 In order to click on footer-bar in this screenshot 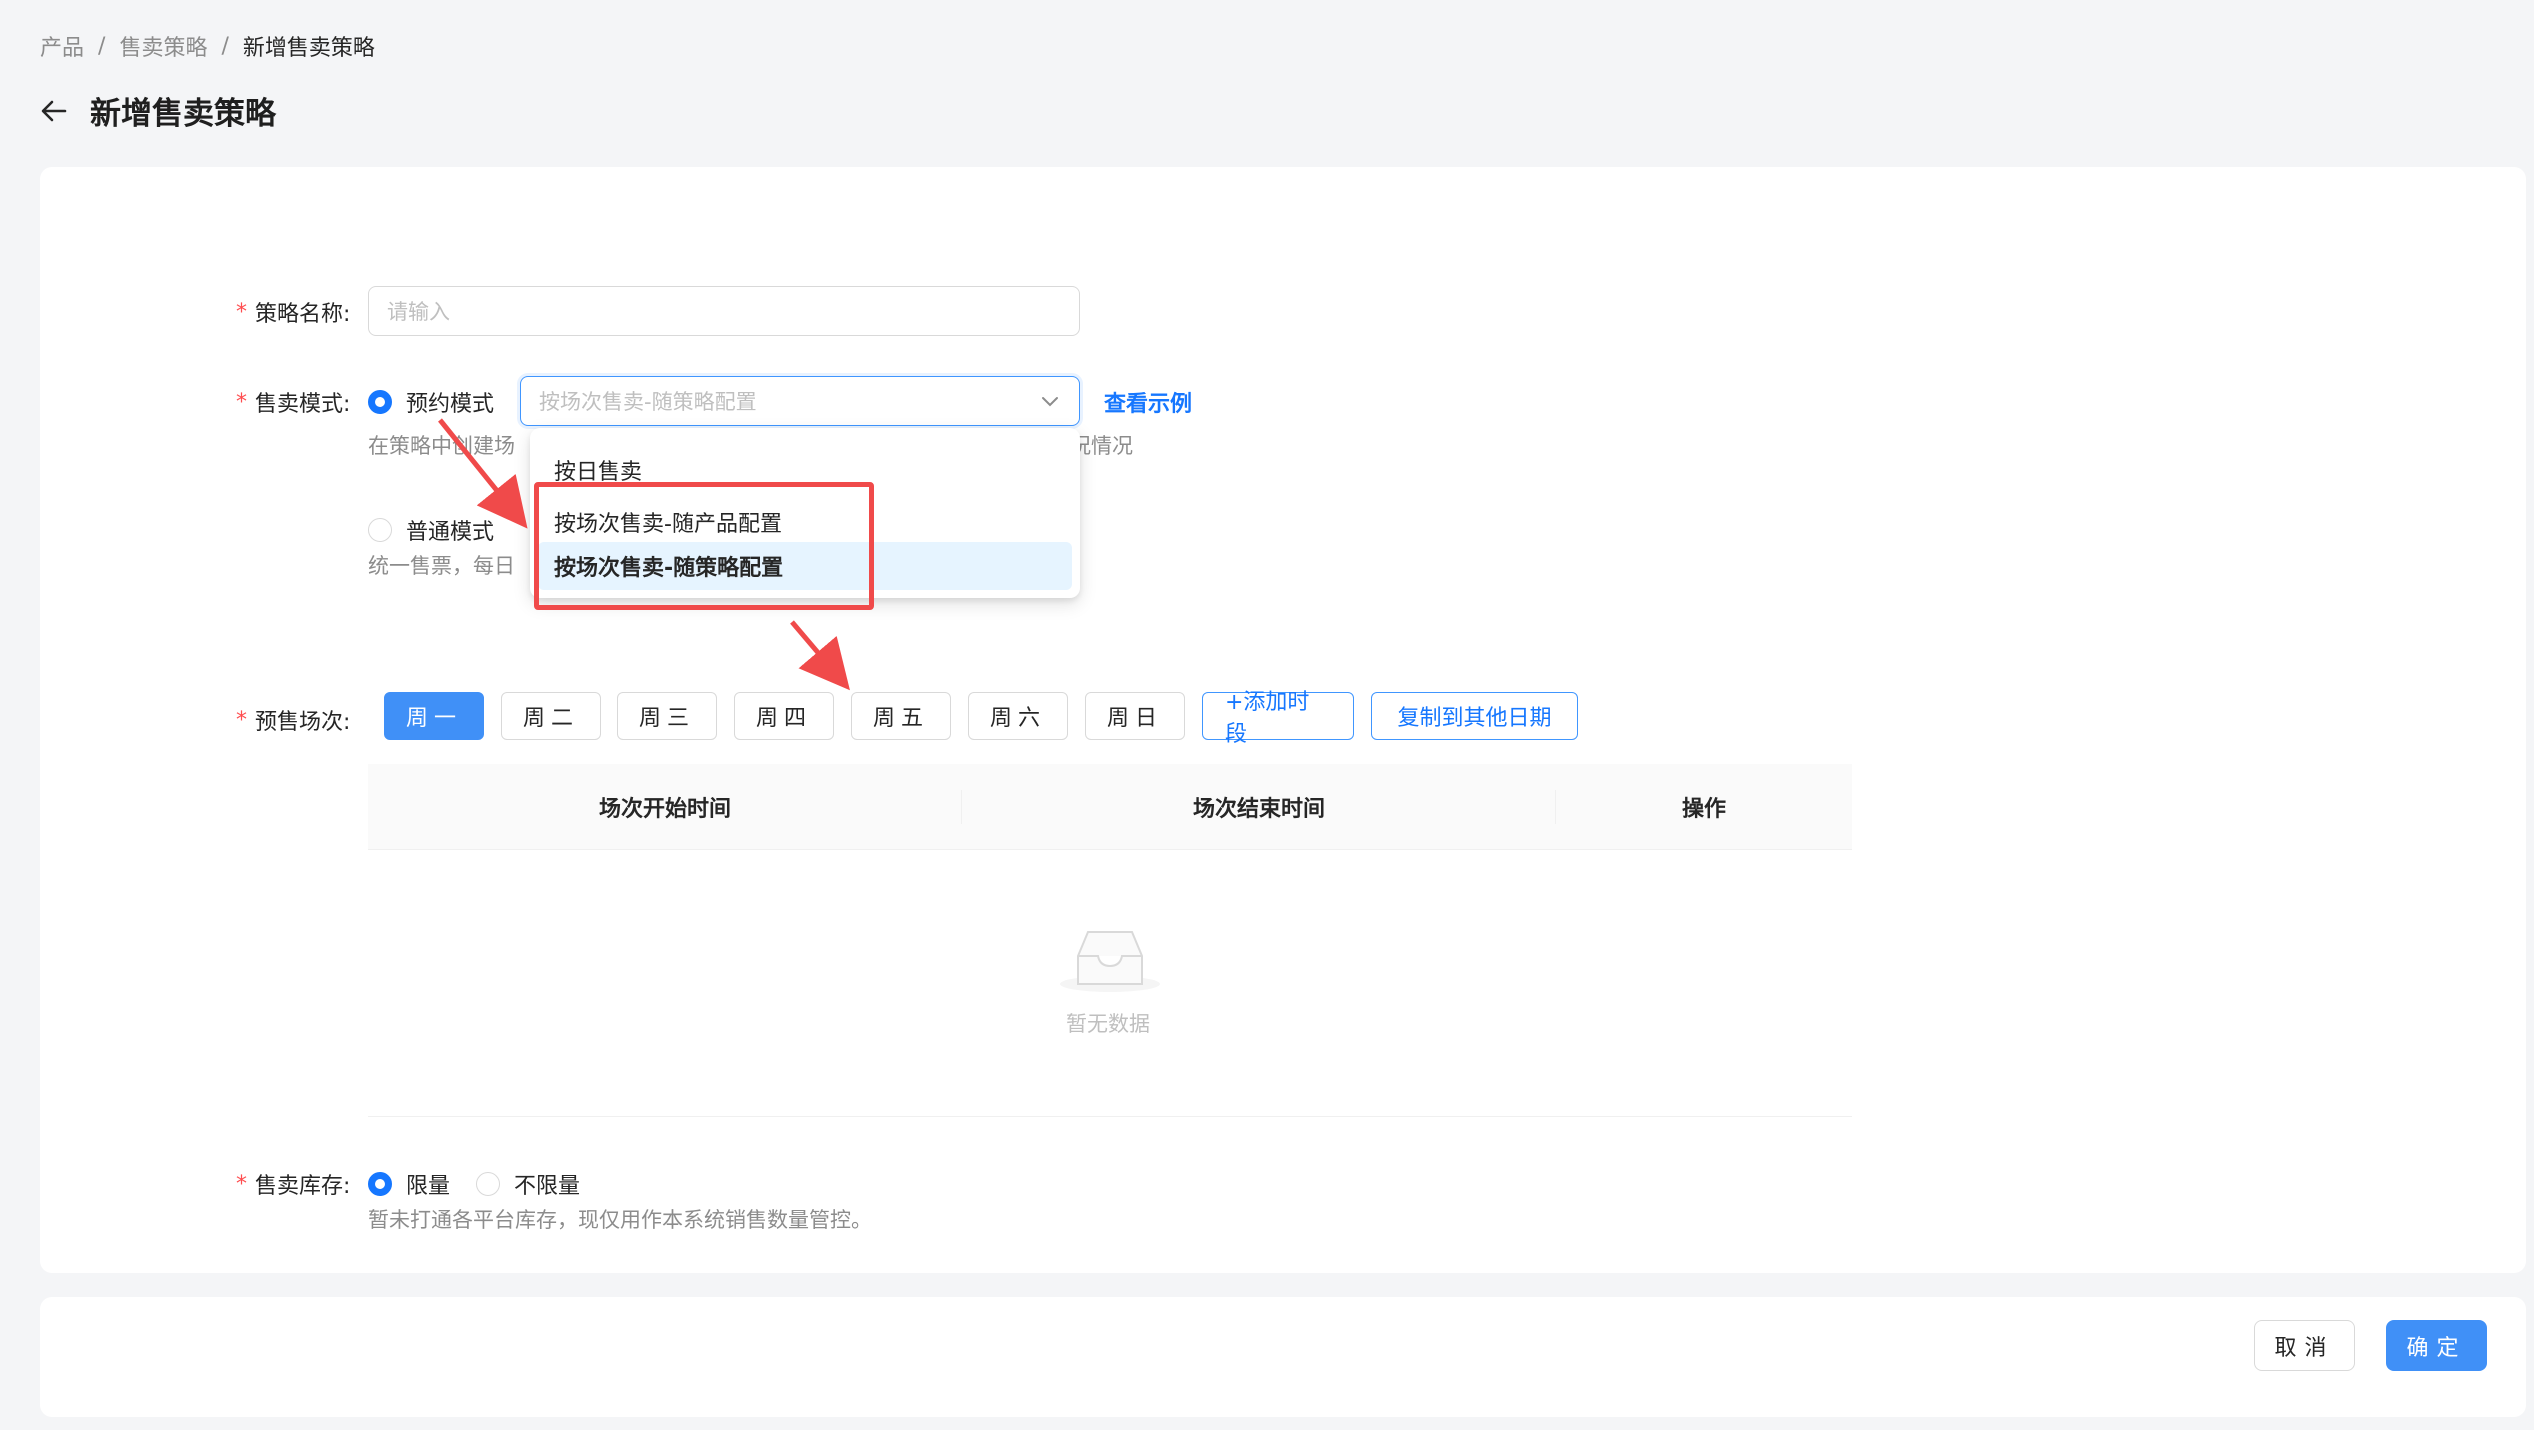, I will do `click(1283, 1357)`.